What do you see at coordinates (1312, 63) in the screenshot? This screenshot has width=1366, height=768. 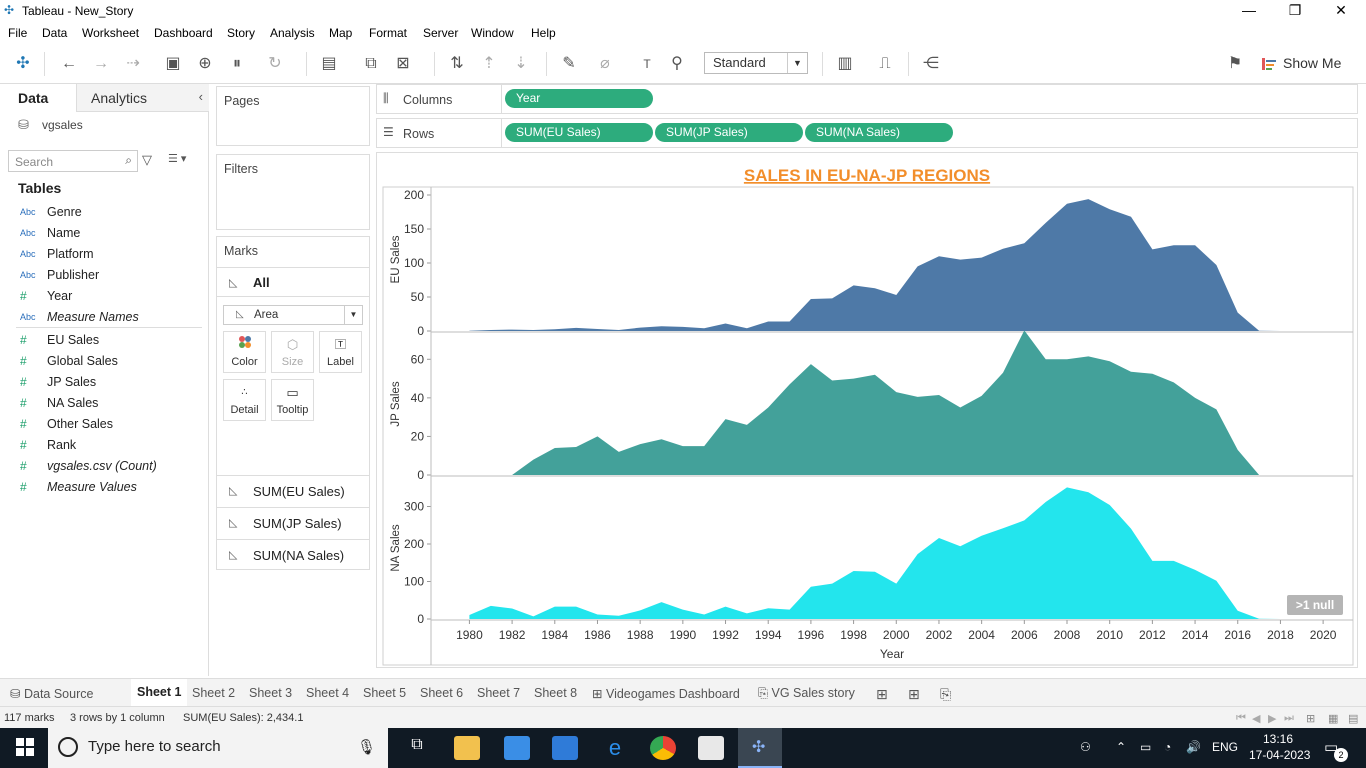 I see `show-me-button: Show Me` at bounding box center [1312, 63].